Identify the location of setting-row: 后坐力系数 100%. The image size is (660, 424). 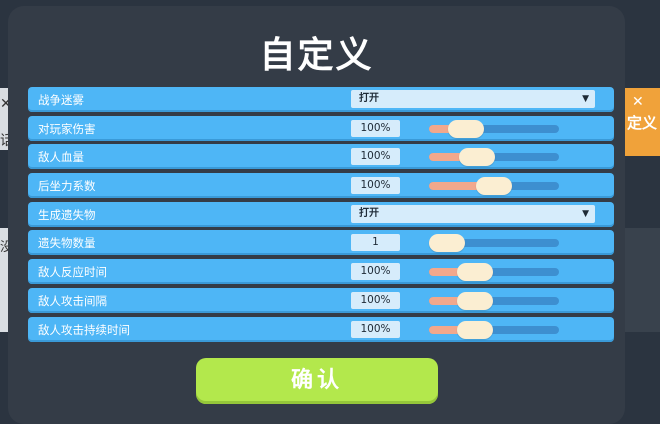
(321, 186).